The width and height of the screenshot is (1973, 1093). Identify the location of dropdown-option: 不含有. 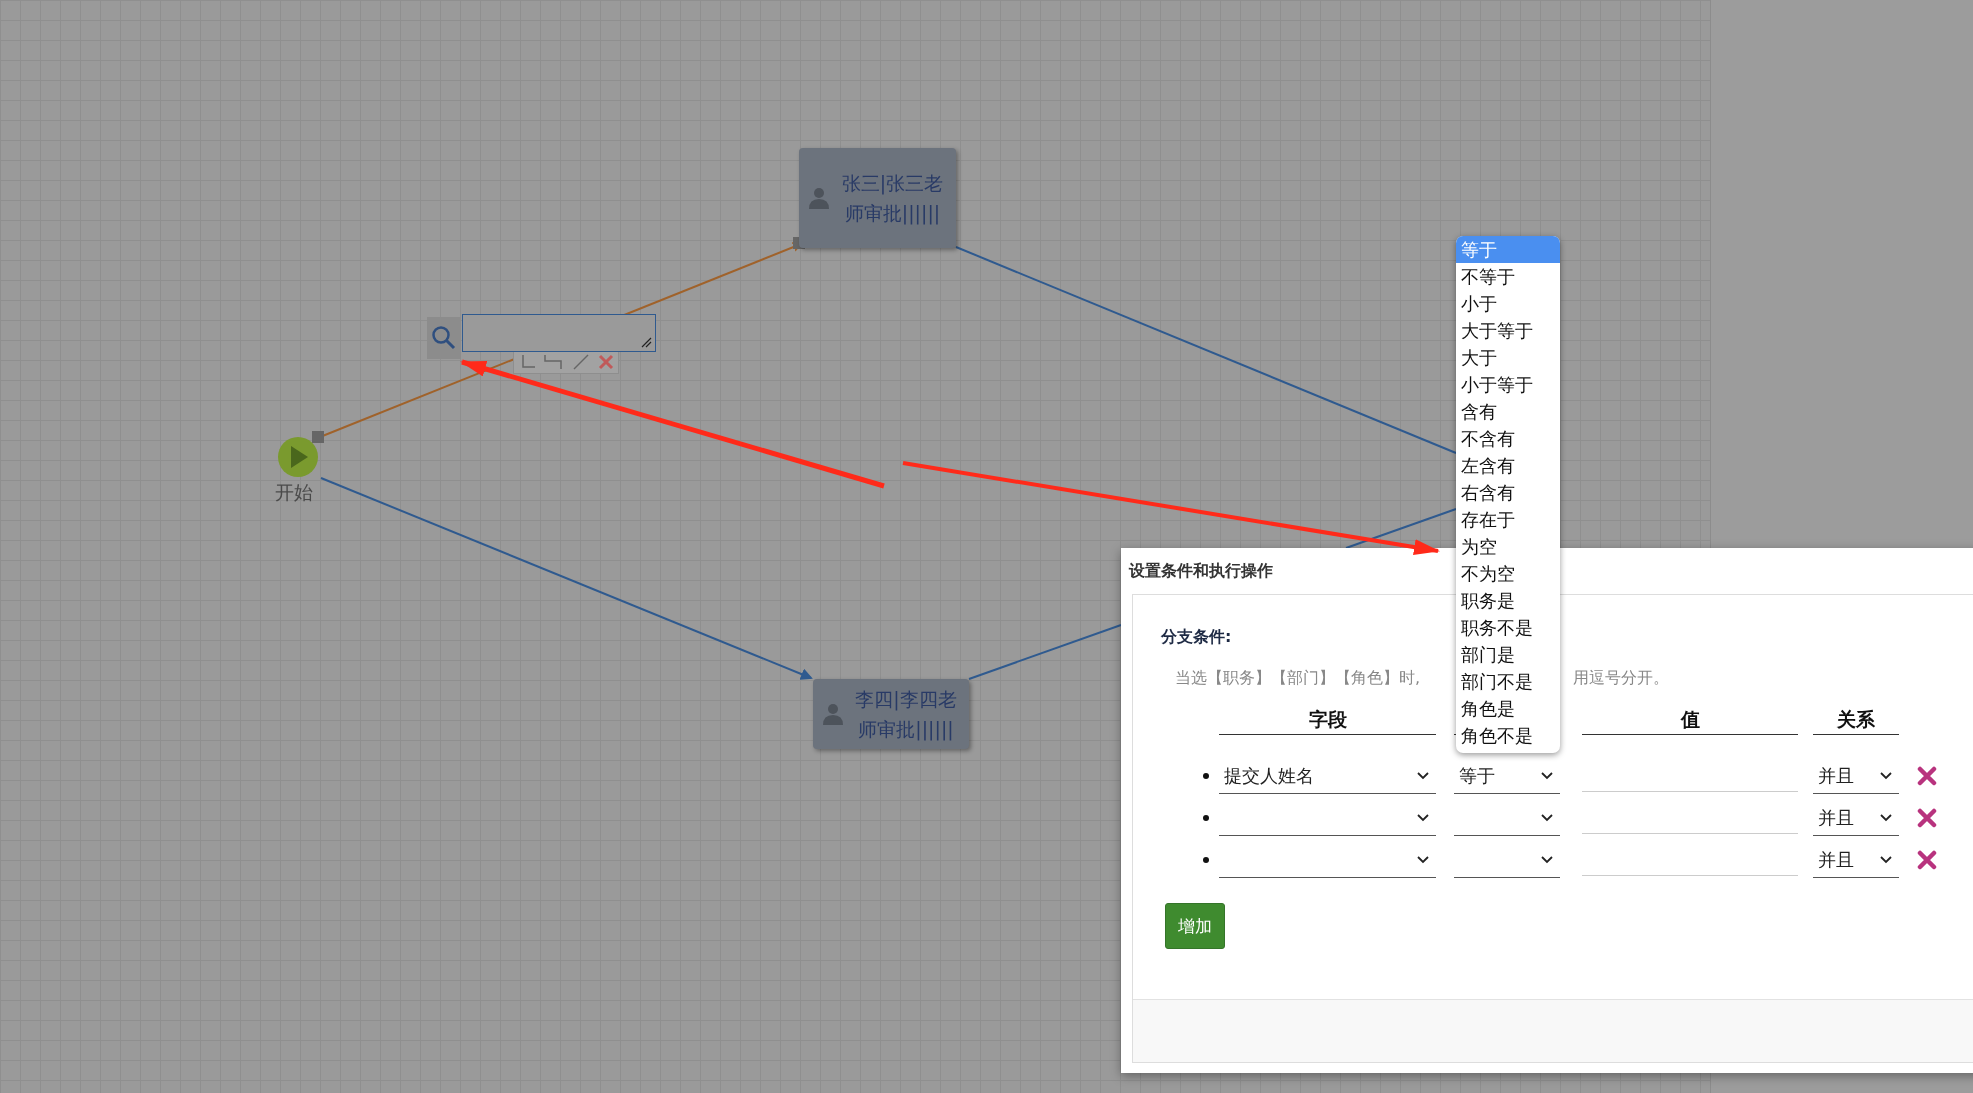
(1508, 438).